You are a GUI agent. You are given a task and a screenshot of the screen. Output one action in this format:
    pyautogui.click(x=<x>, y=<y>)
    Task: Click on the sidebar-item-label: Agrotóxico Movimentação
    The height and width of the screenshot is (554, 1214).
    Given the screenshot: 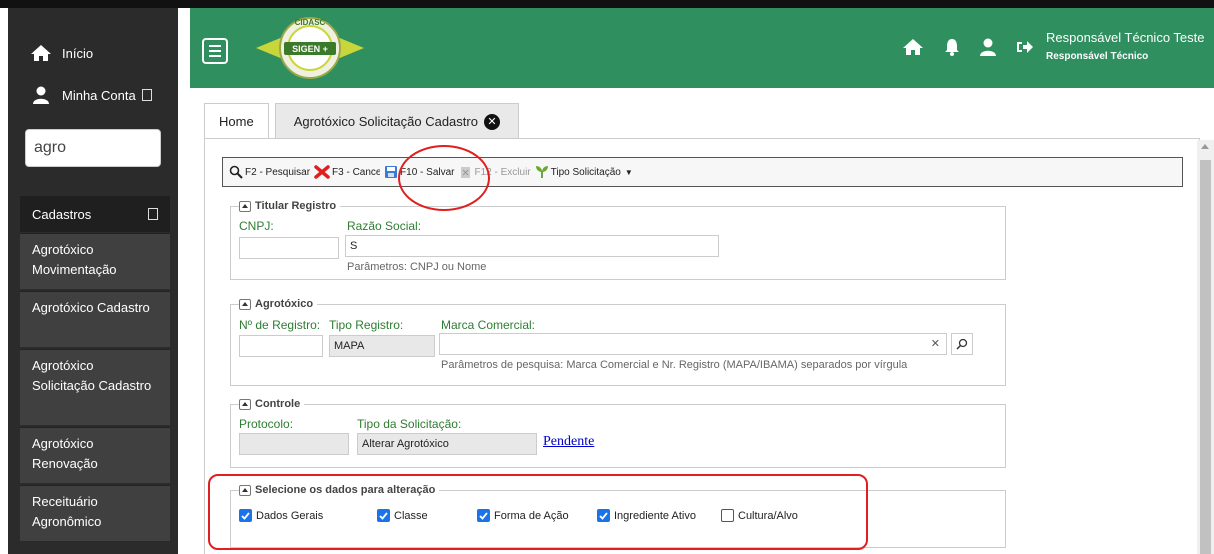 What is the action you would take?
    pyautogui.click(x=74, y=259)
    